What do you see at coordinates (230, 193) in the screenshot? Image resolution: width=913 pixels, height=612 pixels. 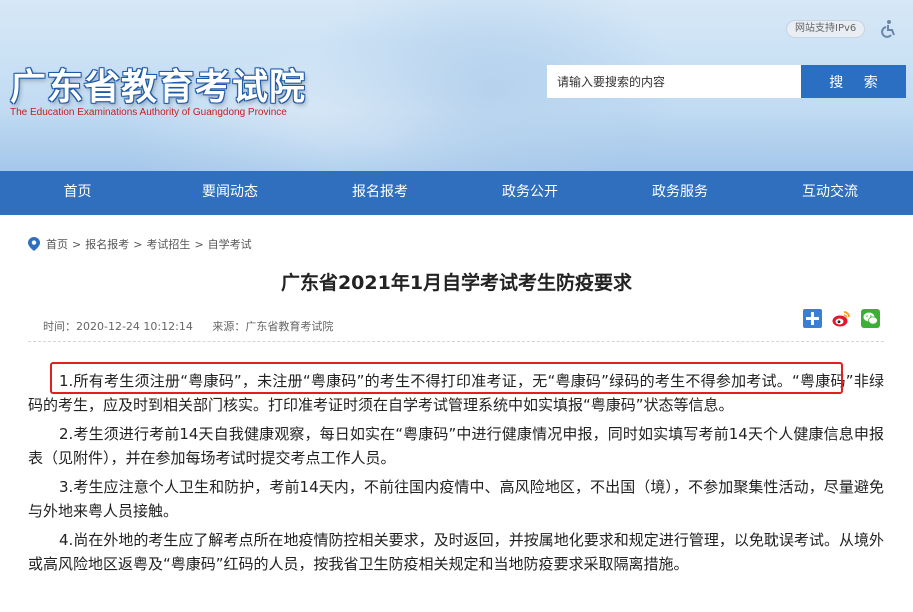 I see `nav-item-news: 要闻动态` at bounding box center [230, 193].